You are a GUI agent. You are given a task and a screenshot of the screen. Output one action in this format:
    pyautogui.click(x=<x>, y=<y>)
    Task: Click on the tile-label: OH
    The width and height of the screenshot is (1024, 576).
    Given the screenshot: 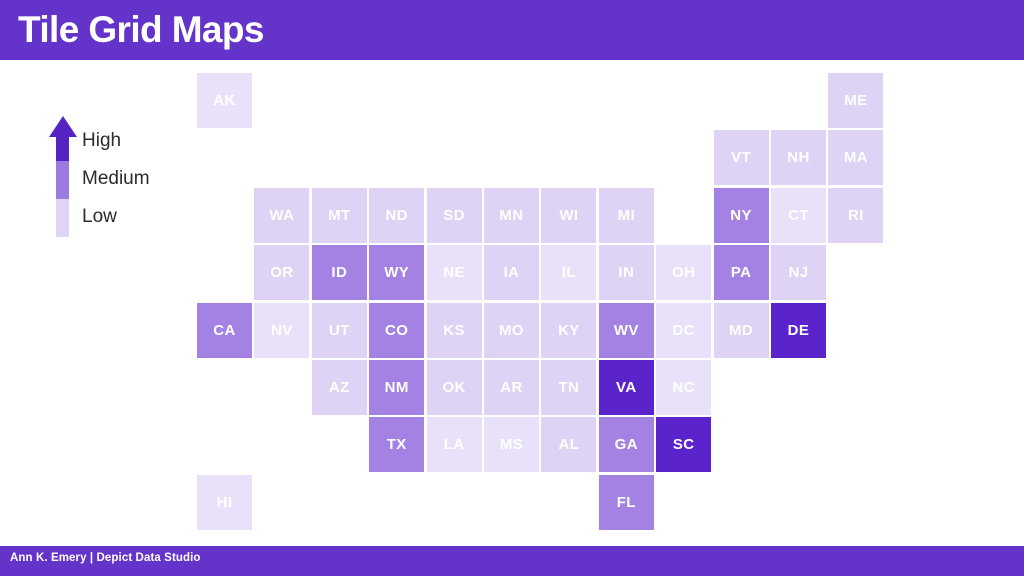 What is the action you would take?
    pyautogui.click(x=684, y=273)
    